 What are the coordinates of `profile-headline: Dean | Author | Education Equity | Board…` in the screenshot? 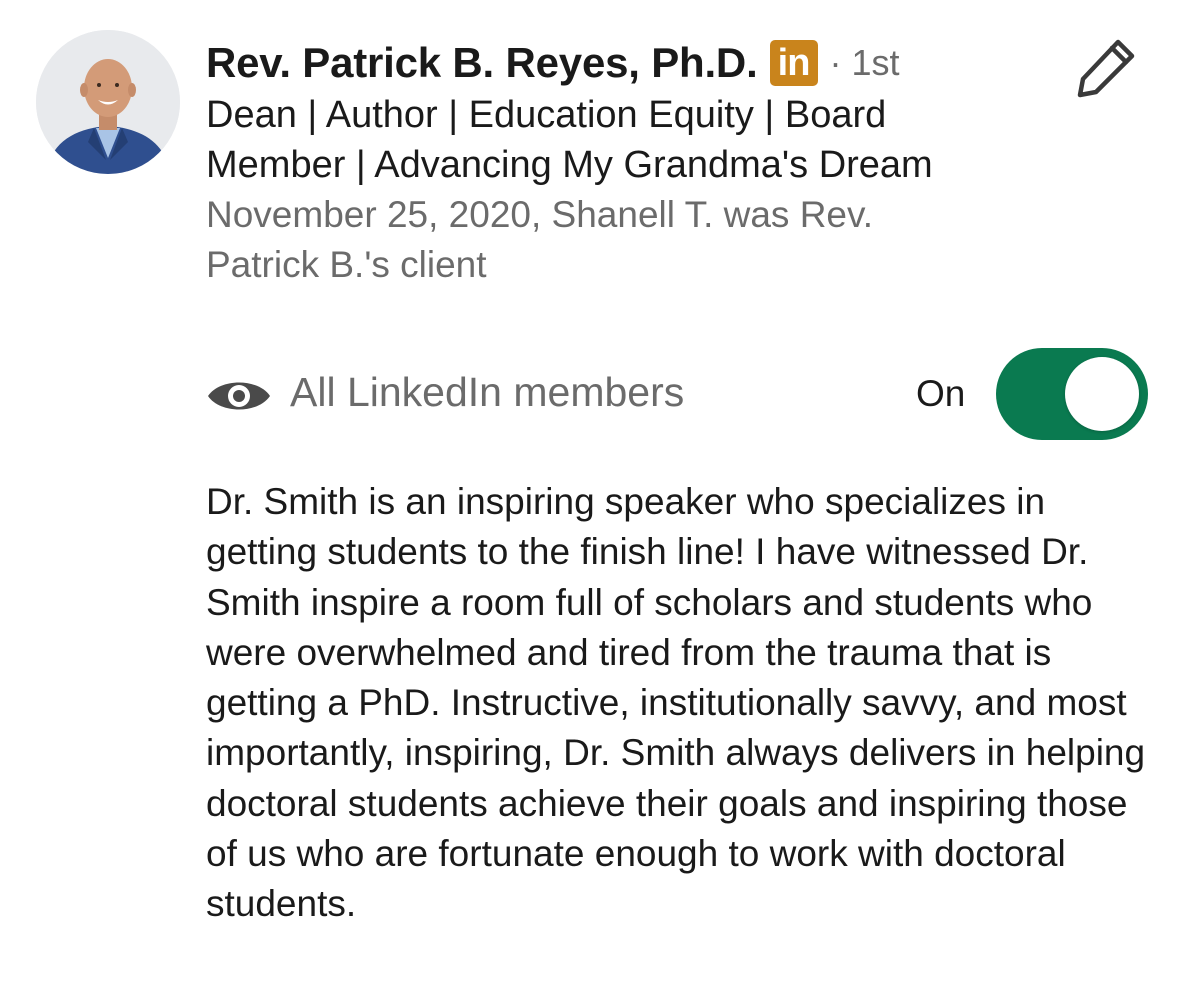 It's located at (569, 140).